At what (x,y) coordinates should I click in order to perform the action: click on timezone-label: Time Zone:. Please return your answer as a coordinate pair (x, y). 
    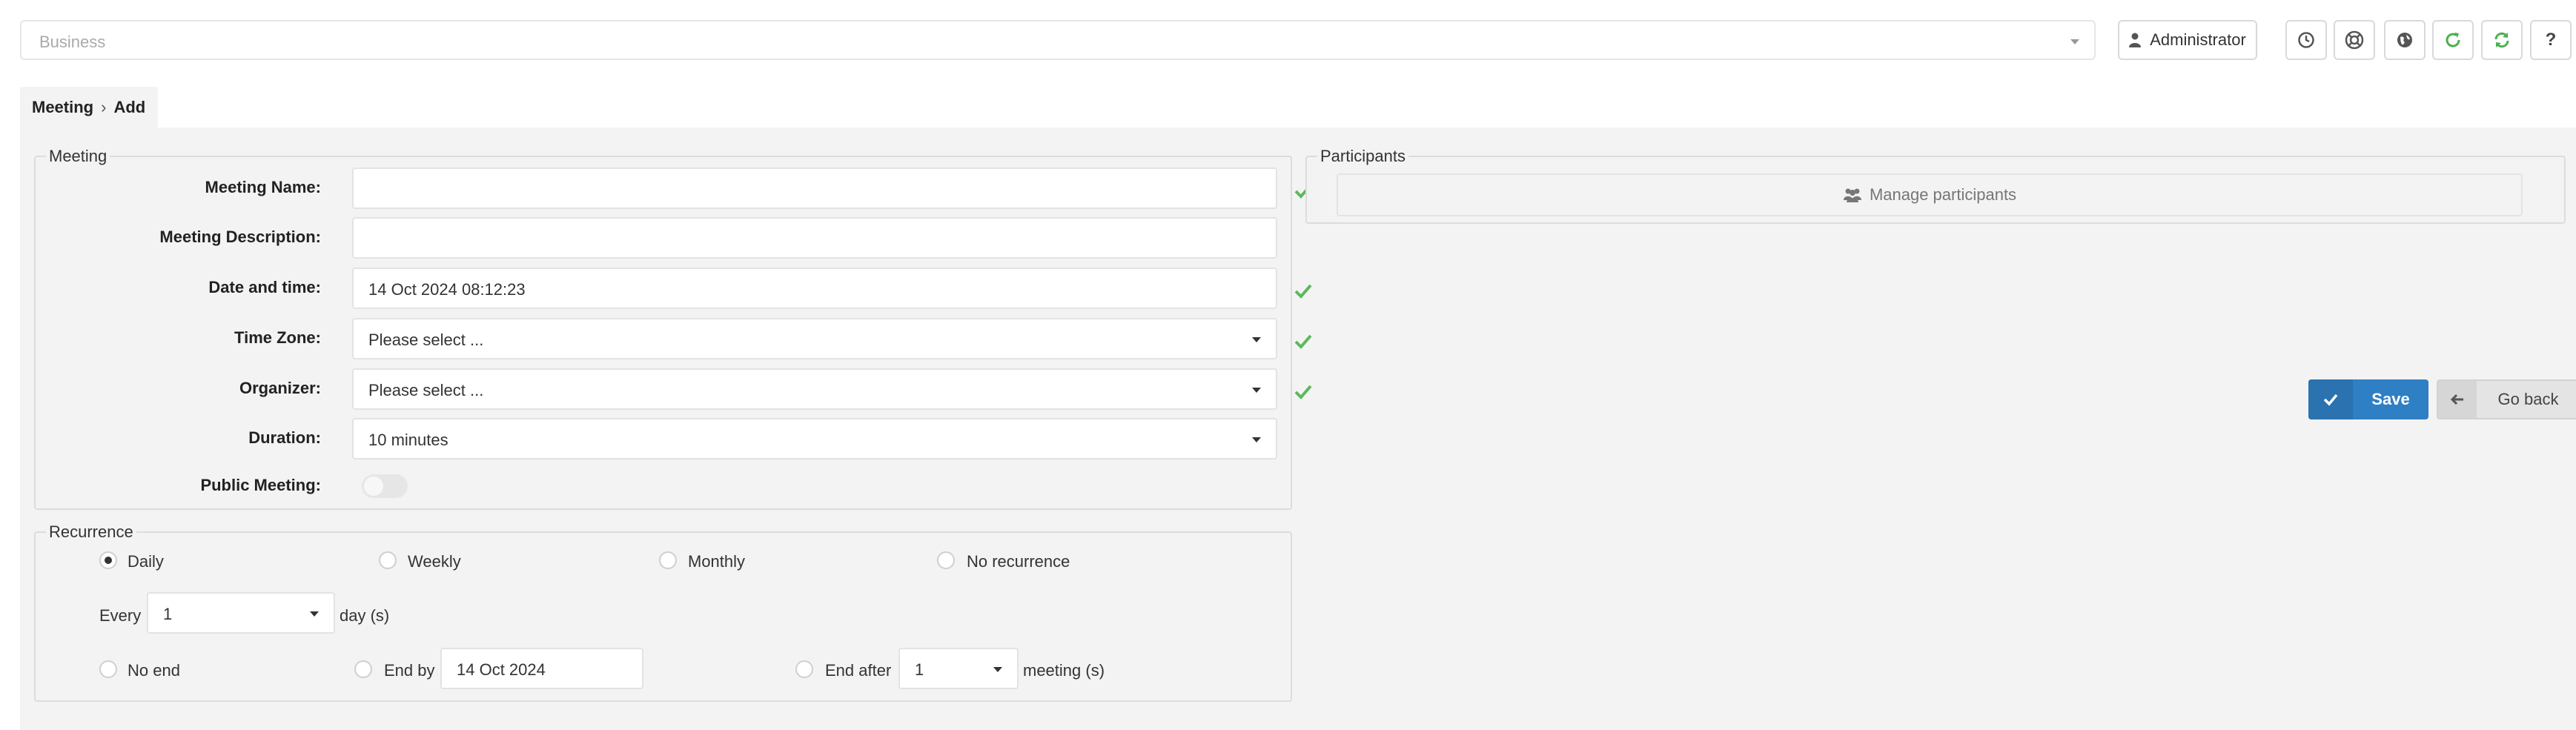
    Looking at the image, I should click on (277, 337).